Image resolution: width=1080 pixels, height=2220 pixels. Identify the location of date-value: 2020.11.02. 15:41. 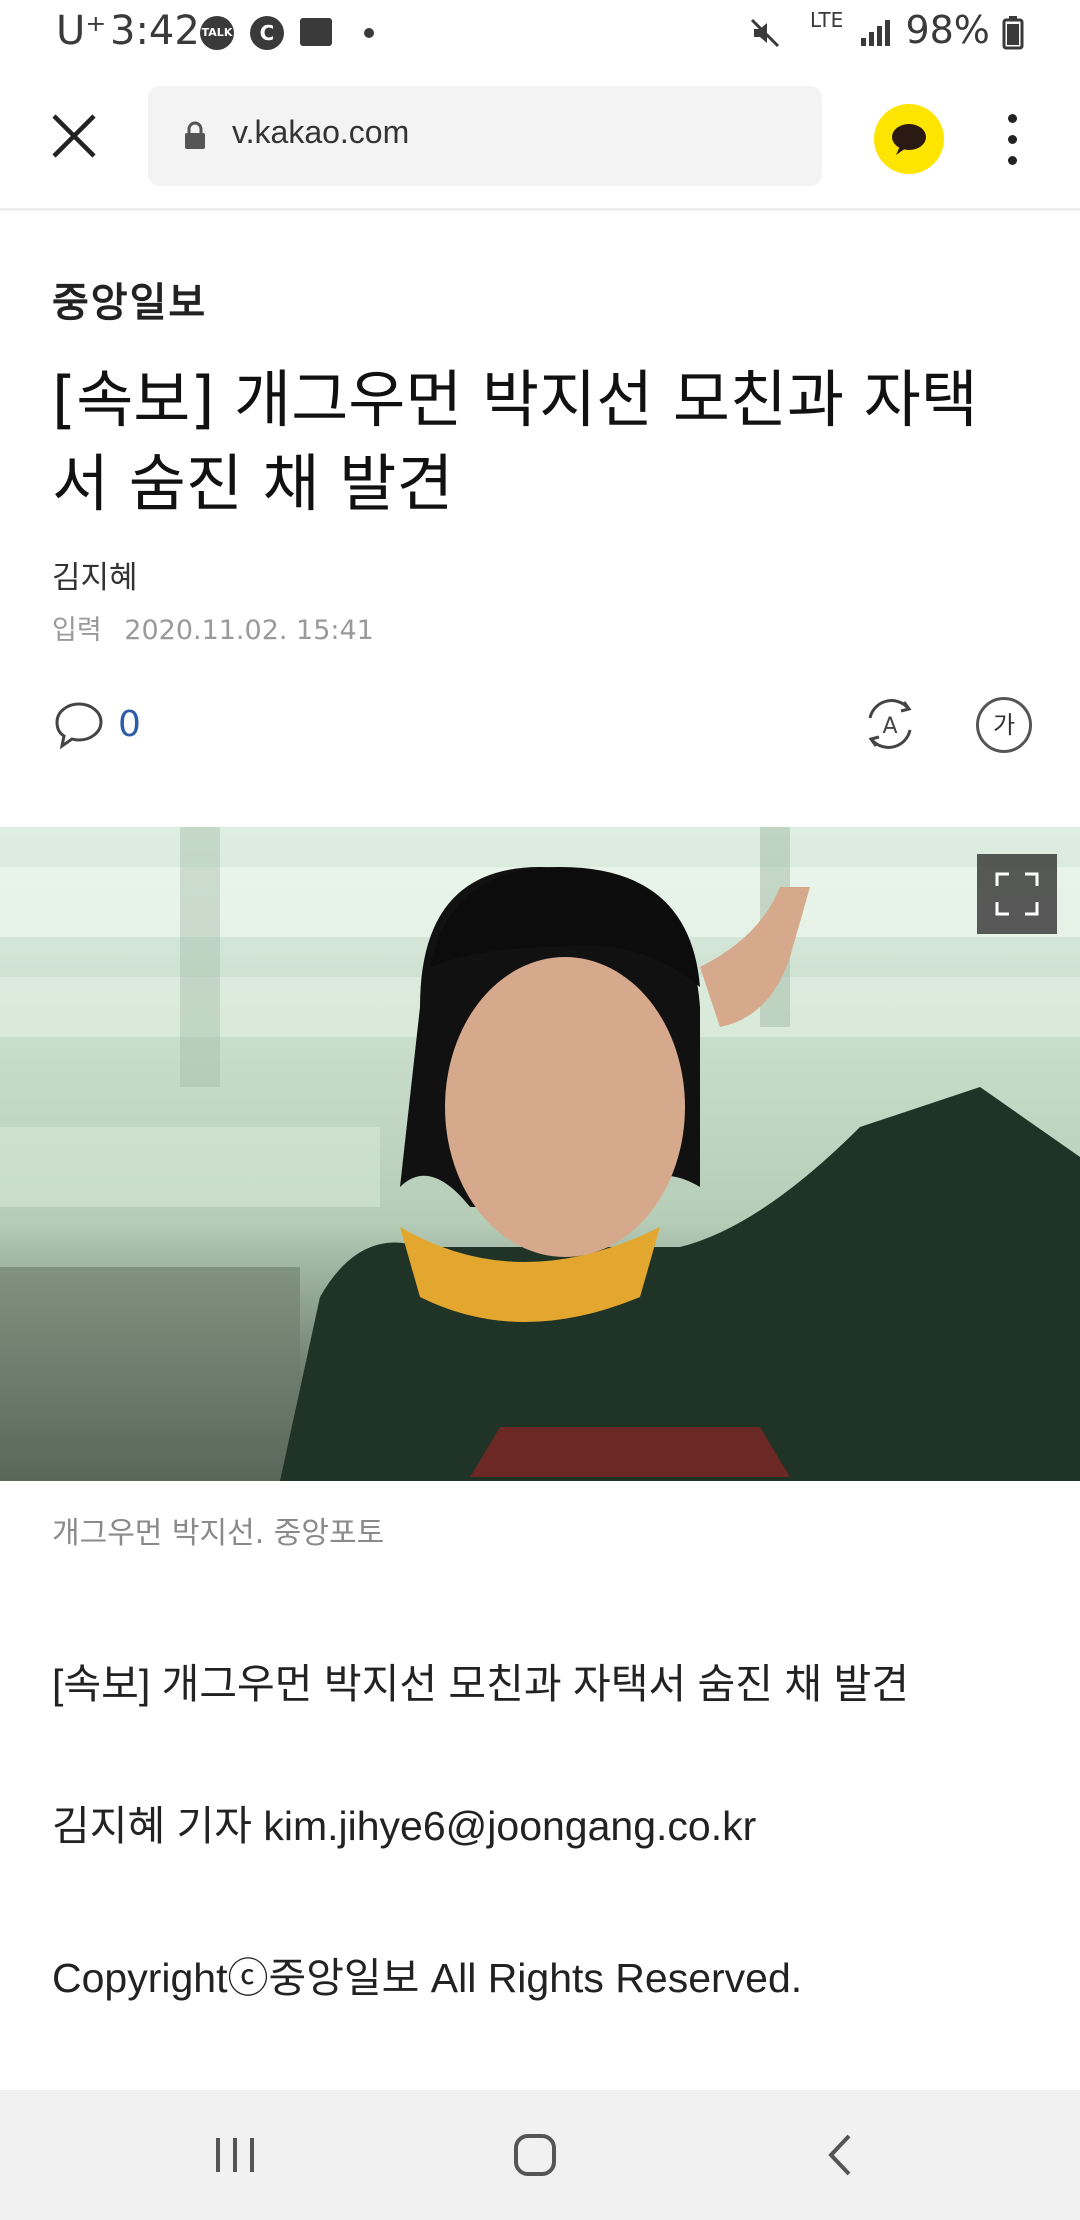
(249, 630).